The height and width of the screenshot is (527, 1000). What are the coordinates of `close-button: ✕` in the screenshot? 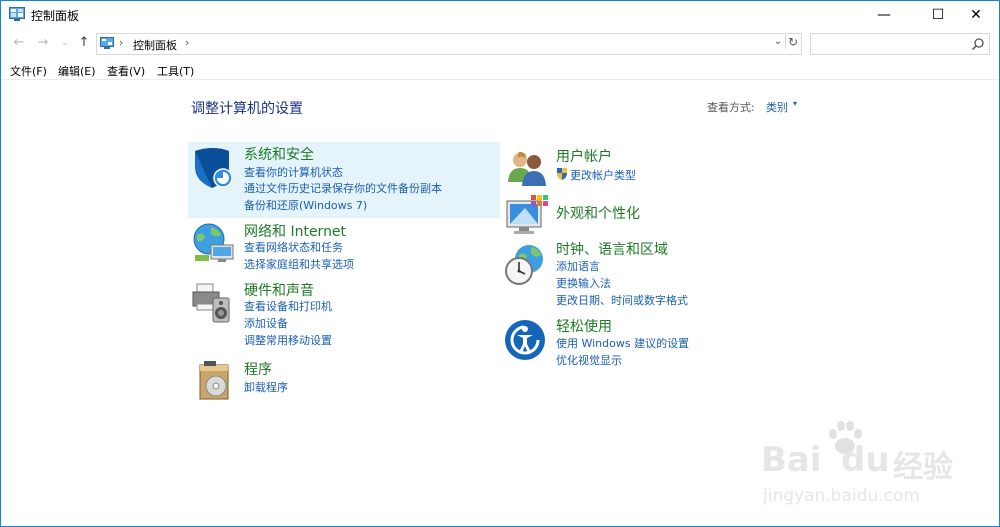 It's located at (976, 15).